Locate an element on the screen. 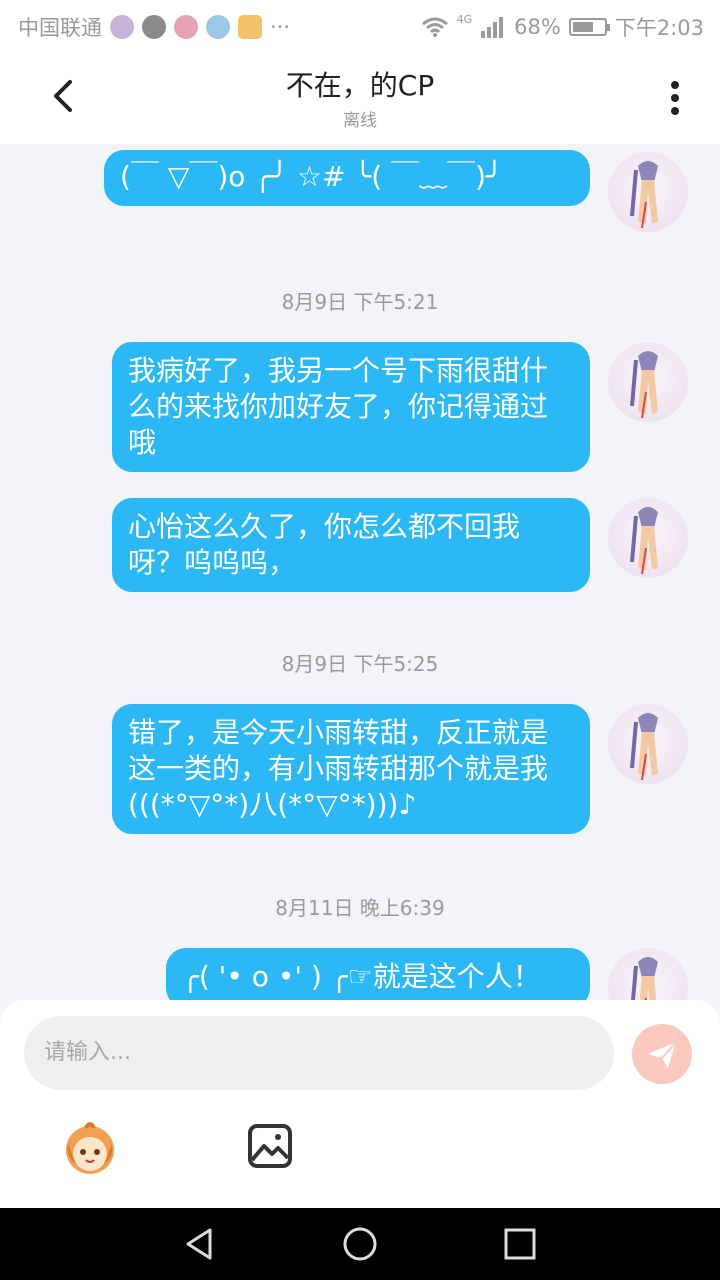  message-timestamp: 8月9日 下午5:25 is located at coordinates (360, 664).